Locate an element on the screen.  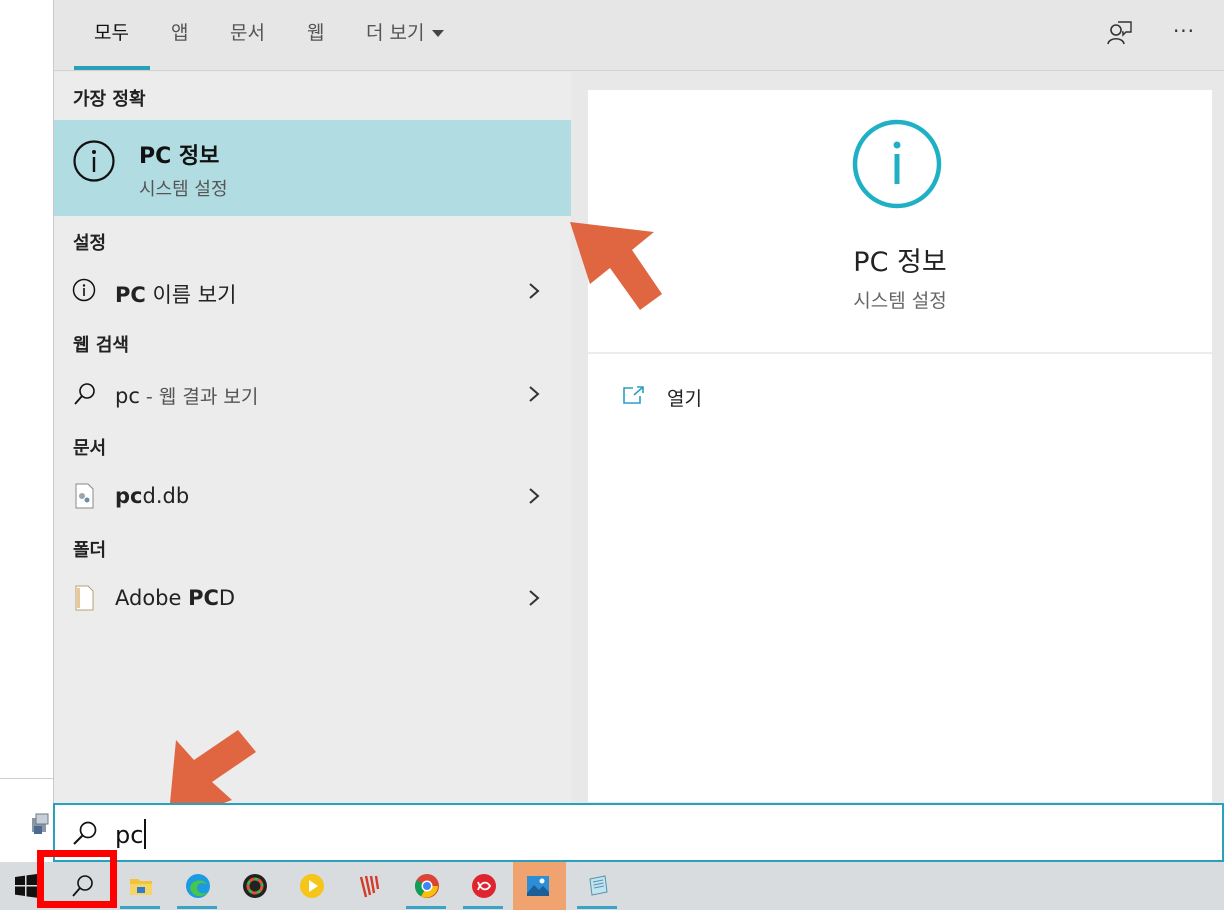
fiddler-icon is located at coordinates (369, 886).